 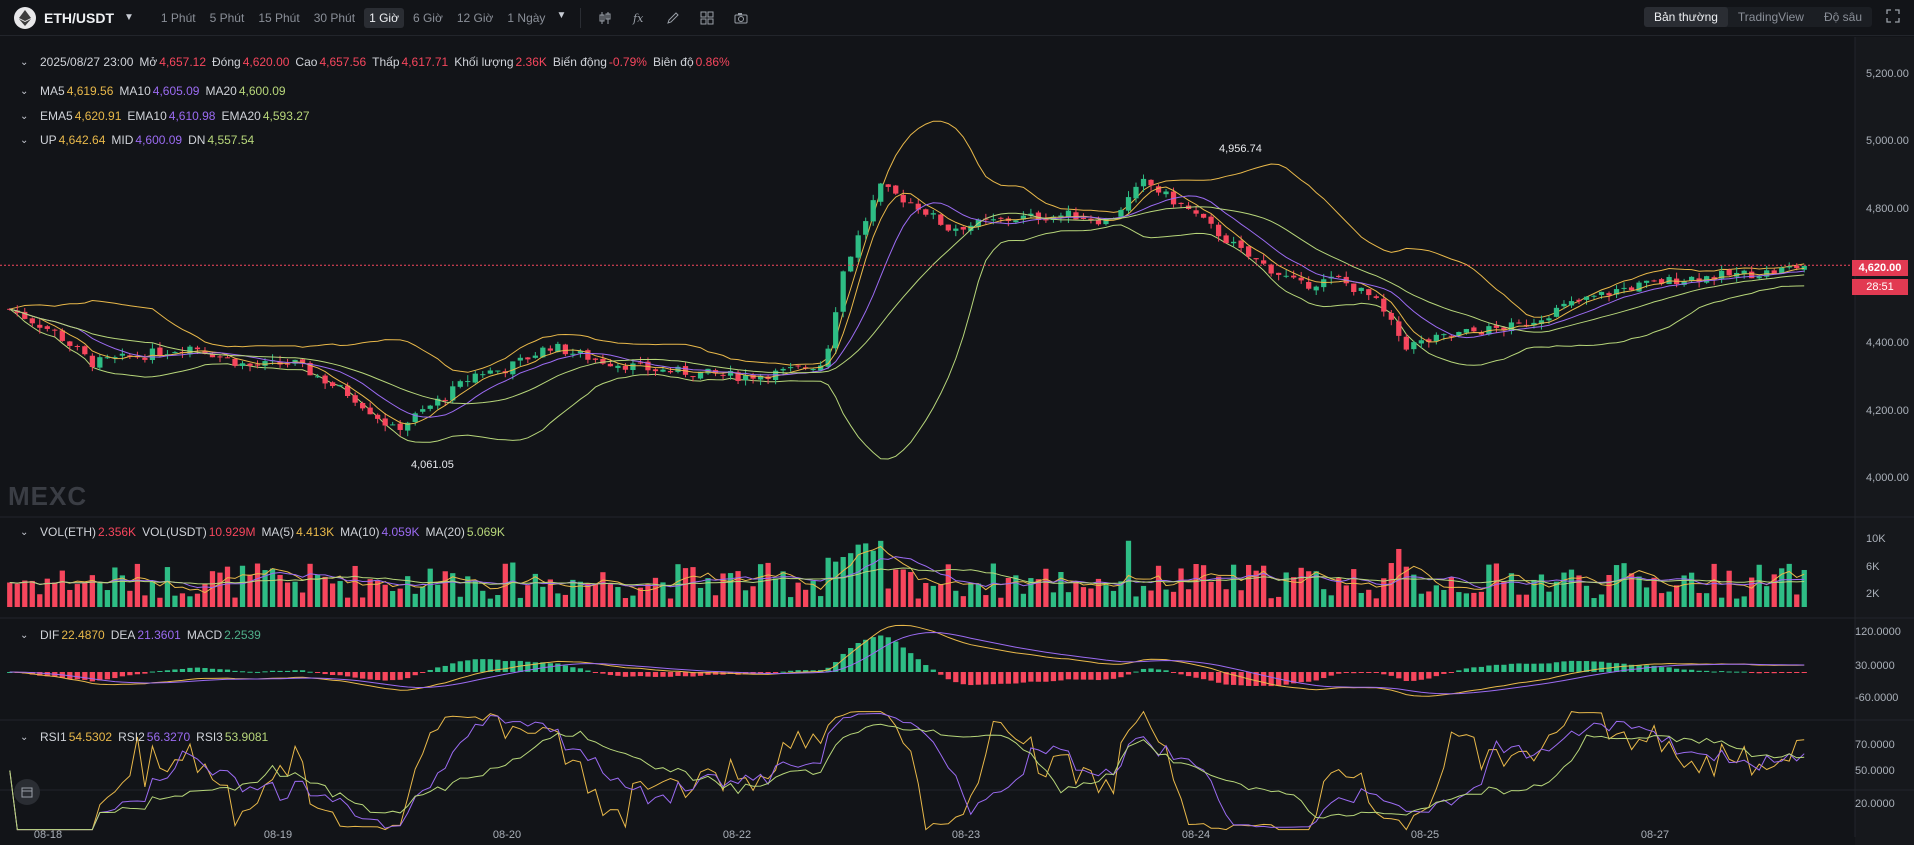 What do you see at coordinates (1894, 17) in the screenshot?
I see `fullscreen-icon` at bounding box center [1894, 17].